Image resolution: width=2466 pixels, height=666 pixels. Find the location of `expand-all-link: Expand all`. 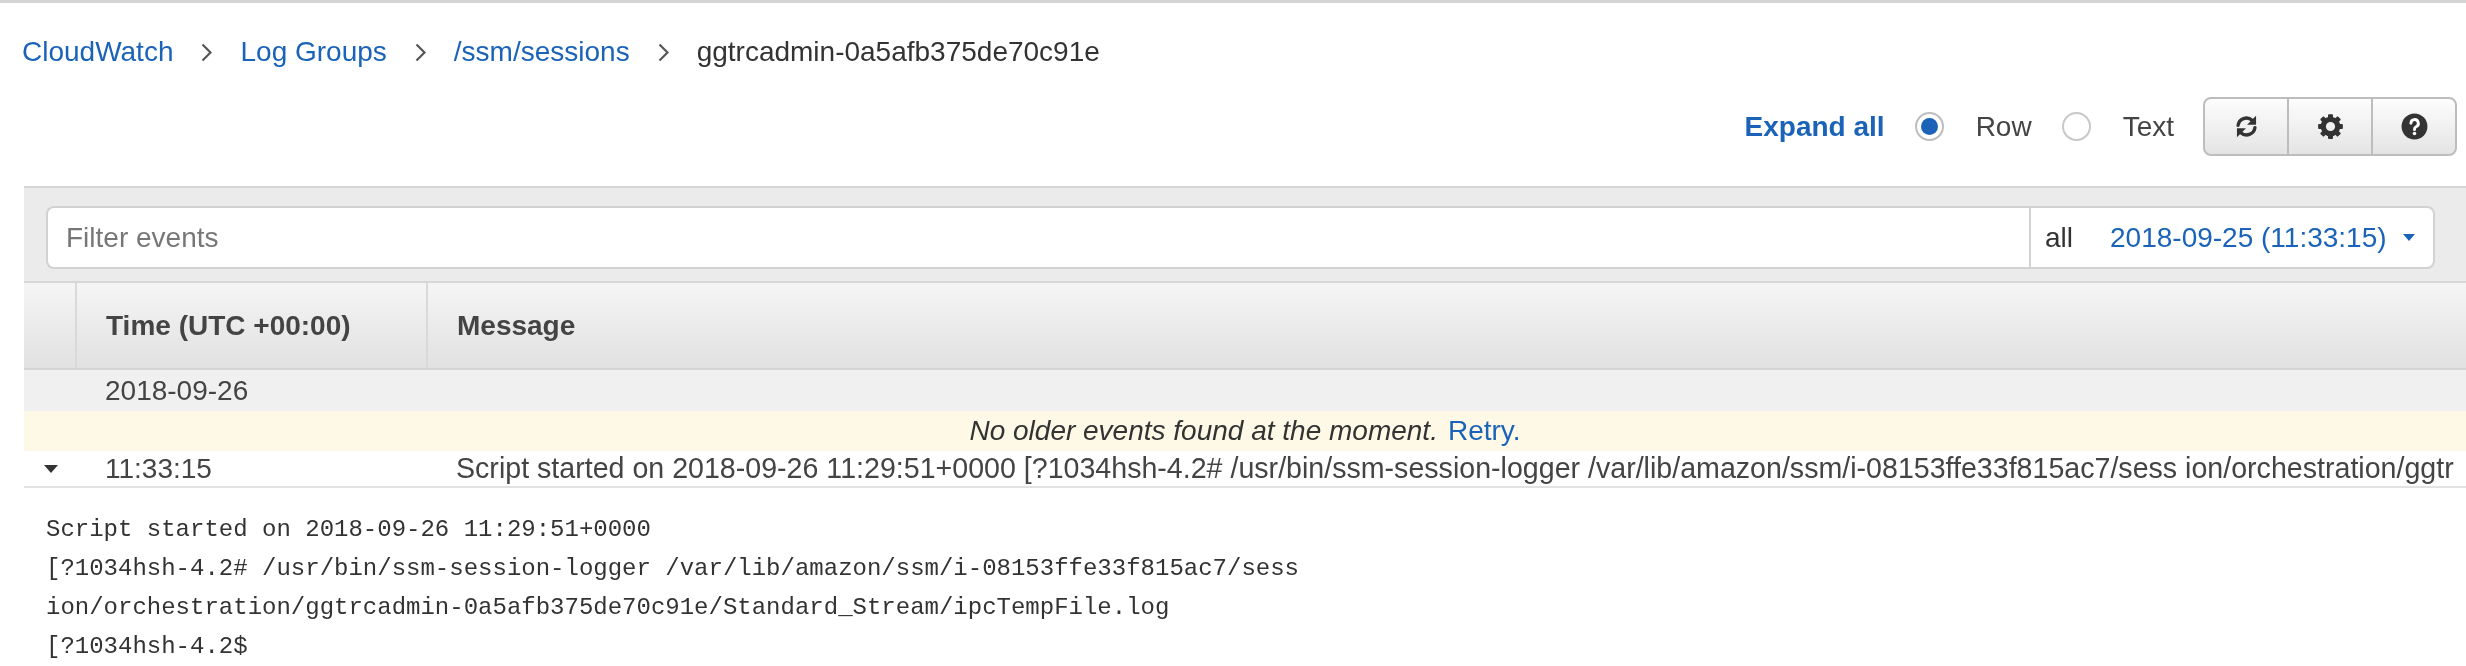

expand-all-link: Expand all is located at coordinates (1814, 126).